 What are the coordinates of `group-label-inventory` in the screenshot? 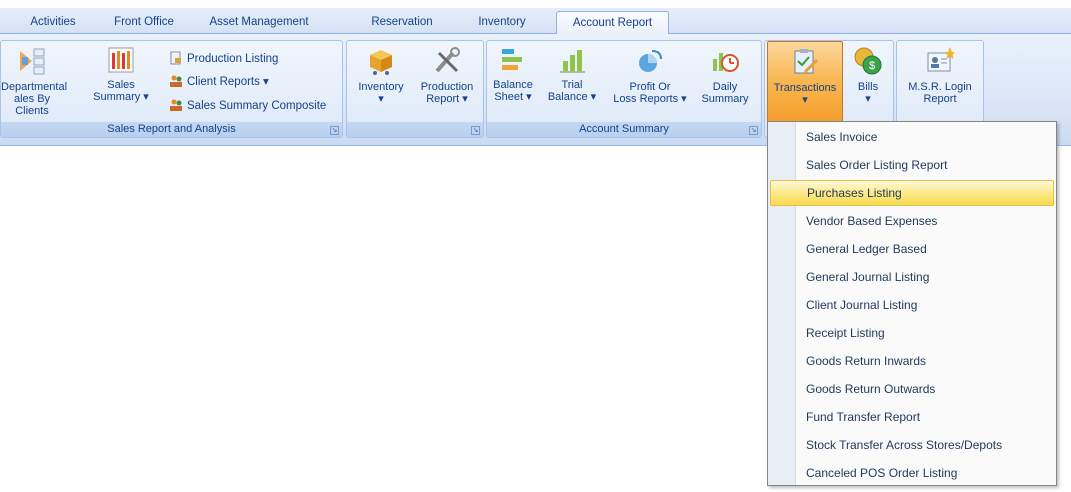 It's located at (415, 129).